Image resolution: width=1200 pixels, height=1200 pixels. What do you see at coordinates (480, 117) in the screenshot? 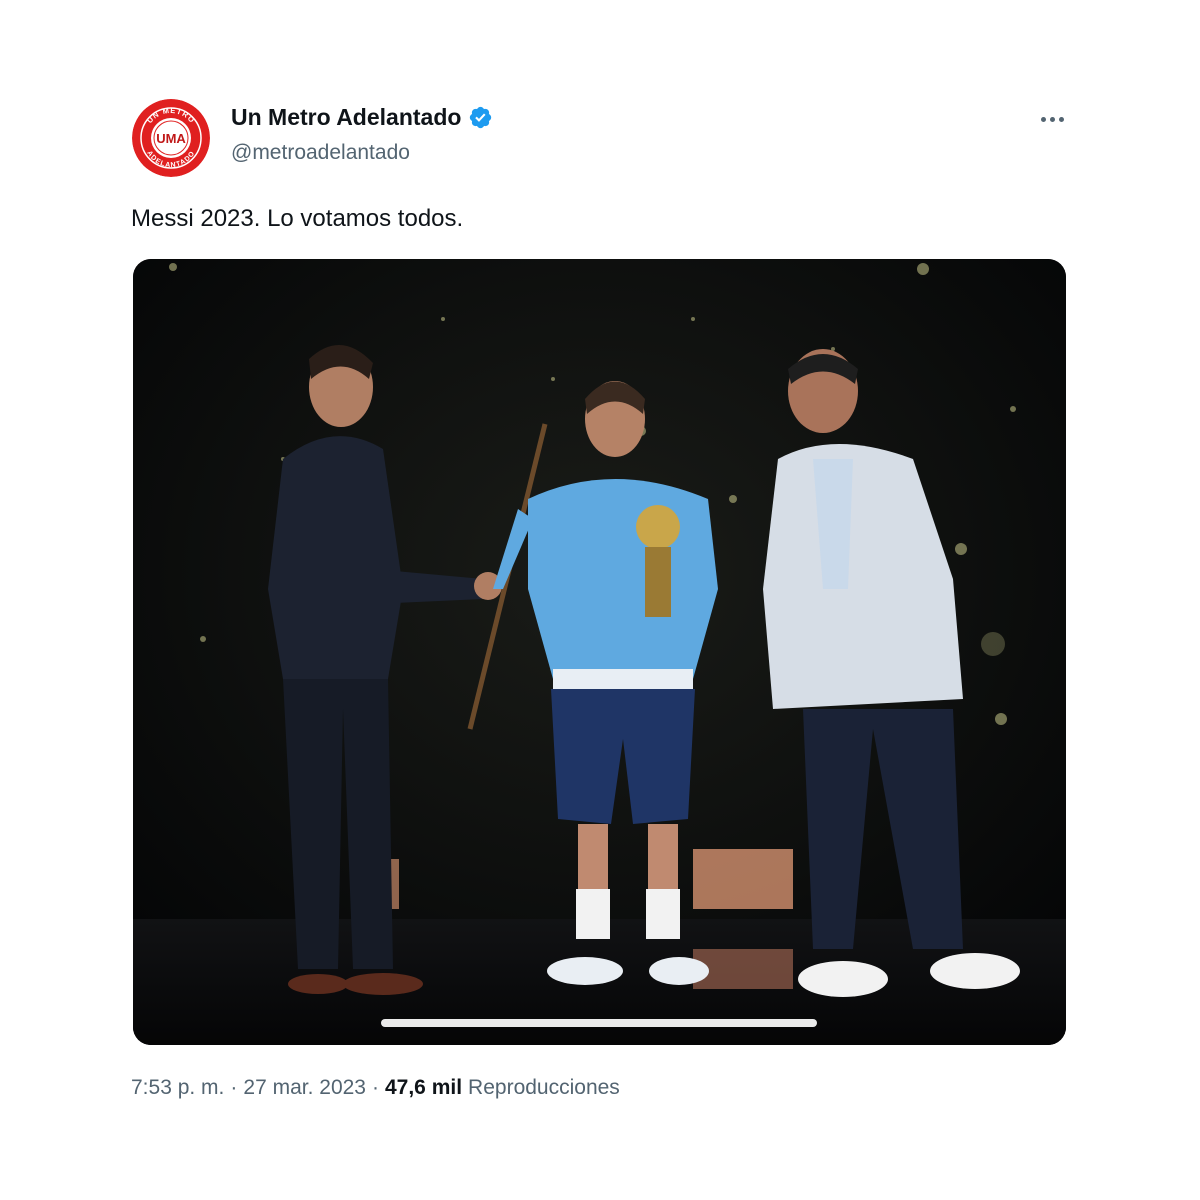
I see `verified-badge-icon` at bounding box center [480, 117].